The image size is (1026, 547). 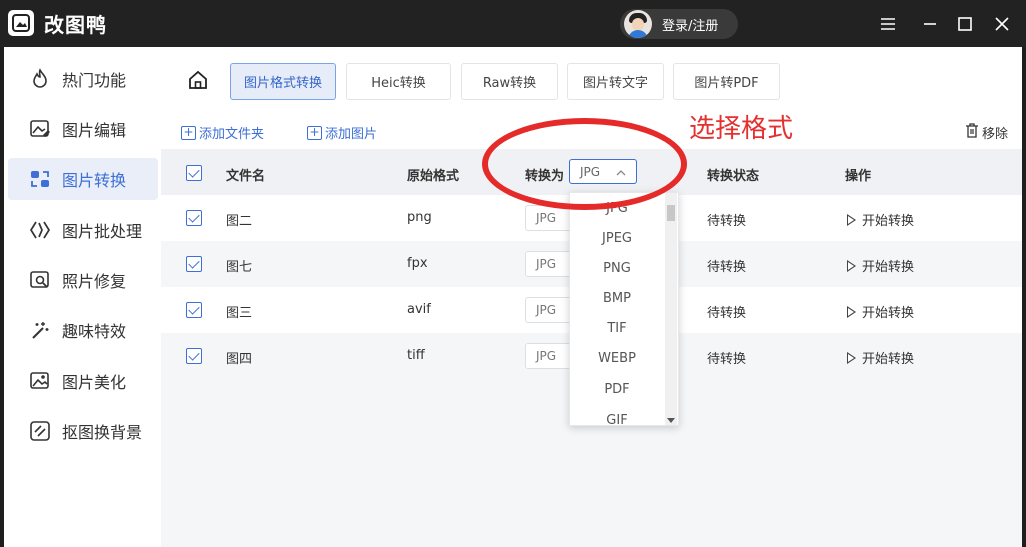 I want to click on row-original-format: png, so click(x=419, y=217).